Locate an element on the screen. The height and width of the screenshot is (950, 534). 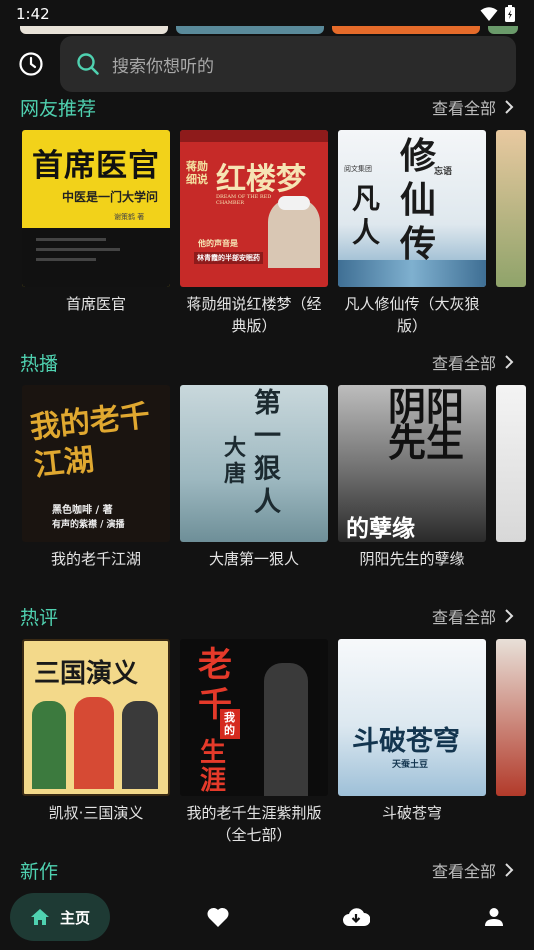
book-cover: 斗破苍穹 天蚕土豆 is located at coordinates (412, 717).